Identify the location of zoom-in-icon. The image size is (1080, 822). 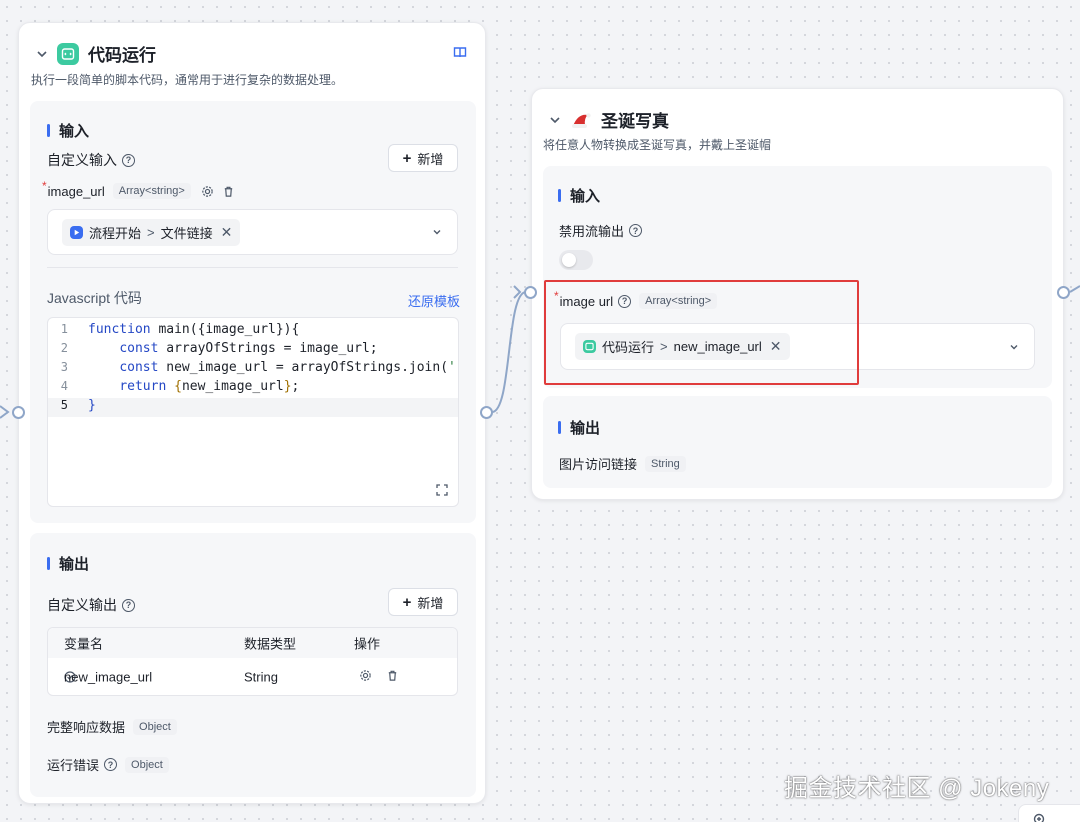
(1040, 817).